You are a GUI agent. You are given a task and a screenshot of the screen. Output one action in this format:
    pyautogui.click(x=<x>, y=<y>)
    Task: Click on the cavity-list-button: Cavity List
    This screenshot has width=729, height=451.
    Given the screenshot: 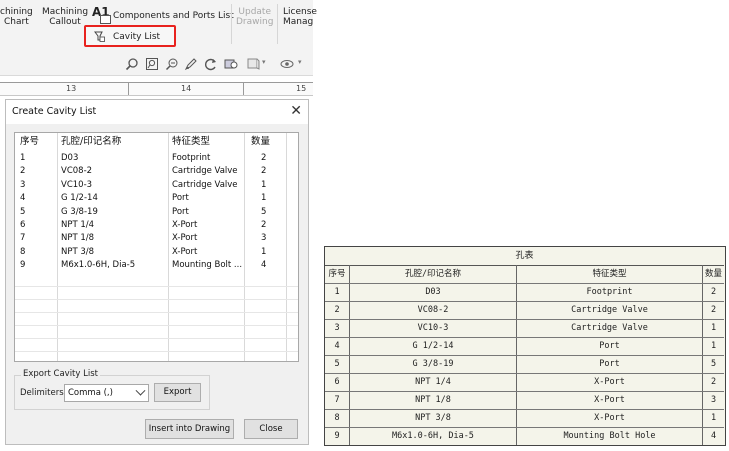 What is the action you would take?
    pyautogui.click(x=130, y=36)
    